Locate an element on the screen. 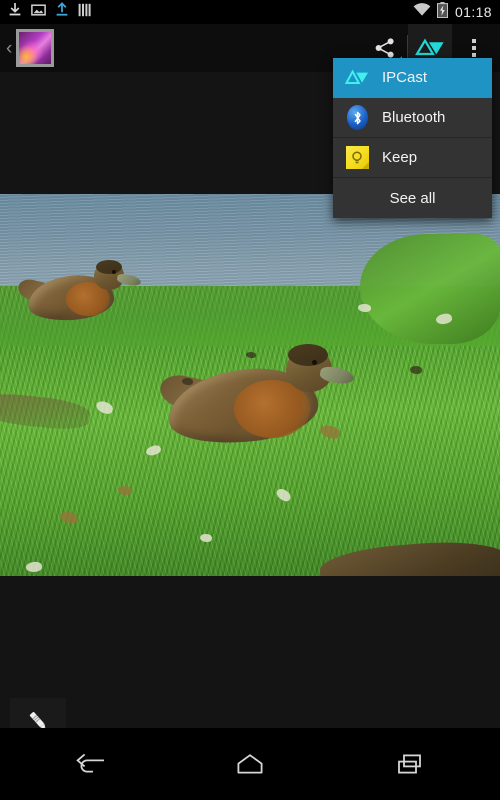 Image resolution: width=500 pixels, height=800 pixels. nav-recents-button is located at coordinates (410, 764).